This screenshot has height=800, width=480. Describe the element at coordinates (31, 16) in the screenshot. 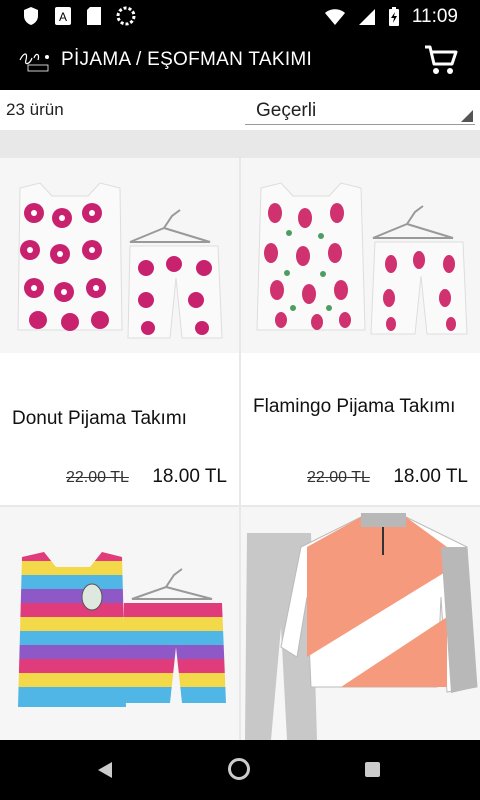

I see `shield-icon` at that location.